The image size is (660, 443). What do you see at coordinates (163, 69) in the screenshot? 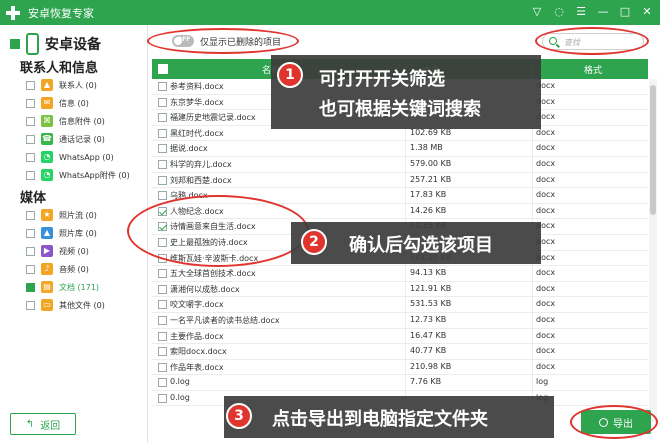
I see `select-all-checkbox` at bounding box center [163, 69].